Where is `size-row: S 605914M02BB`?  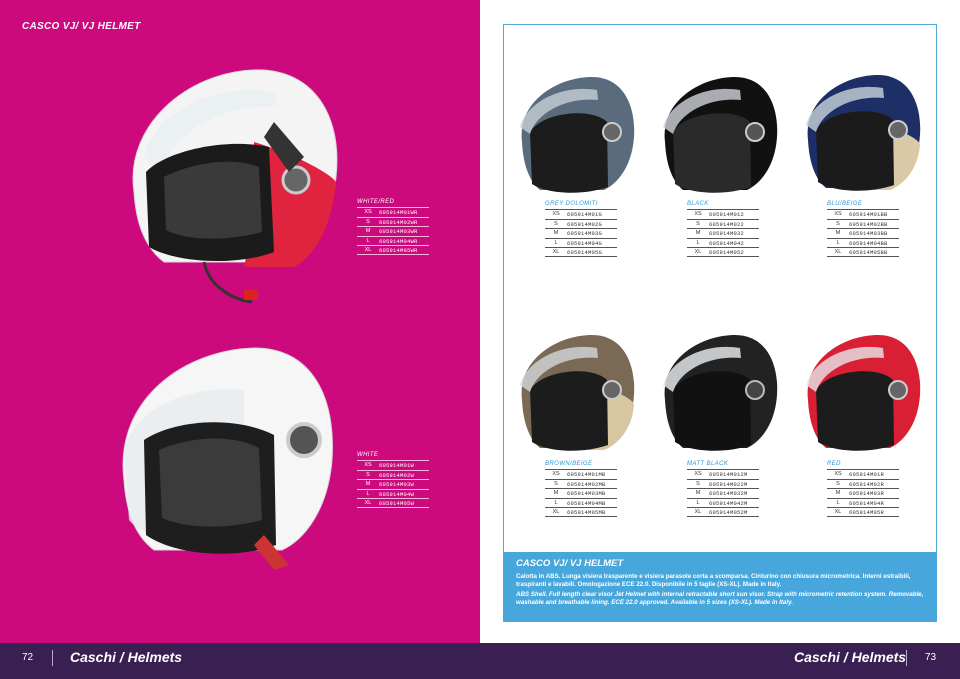 size-row: S 605914M02BB is located at coordinates (863, 223).